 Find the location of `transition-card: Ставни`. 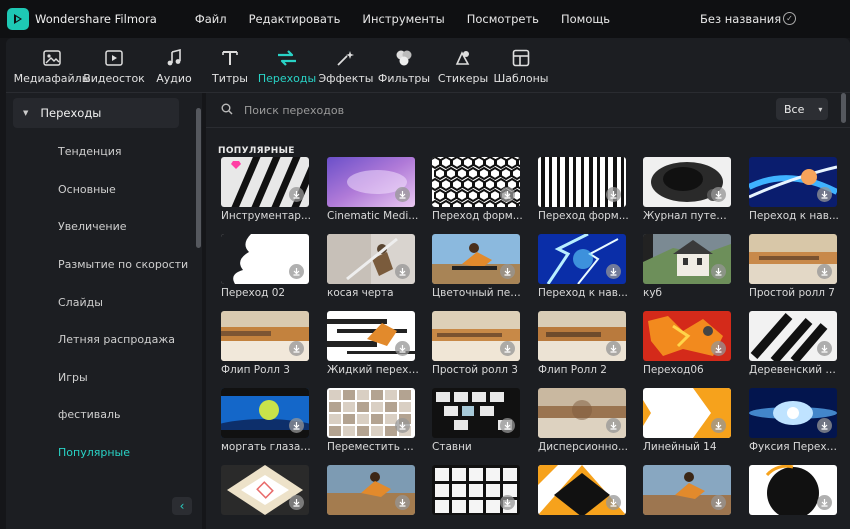

transition-card: Ставни is located at coordinates (476, 420).